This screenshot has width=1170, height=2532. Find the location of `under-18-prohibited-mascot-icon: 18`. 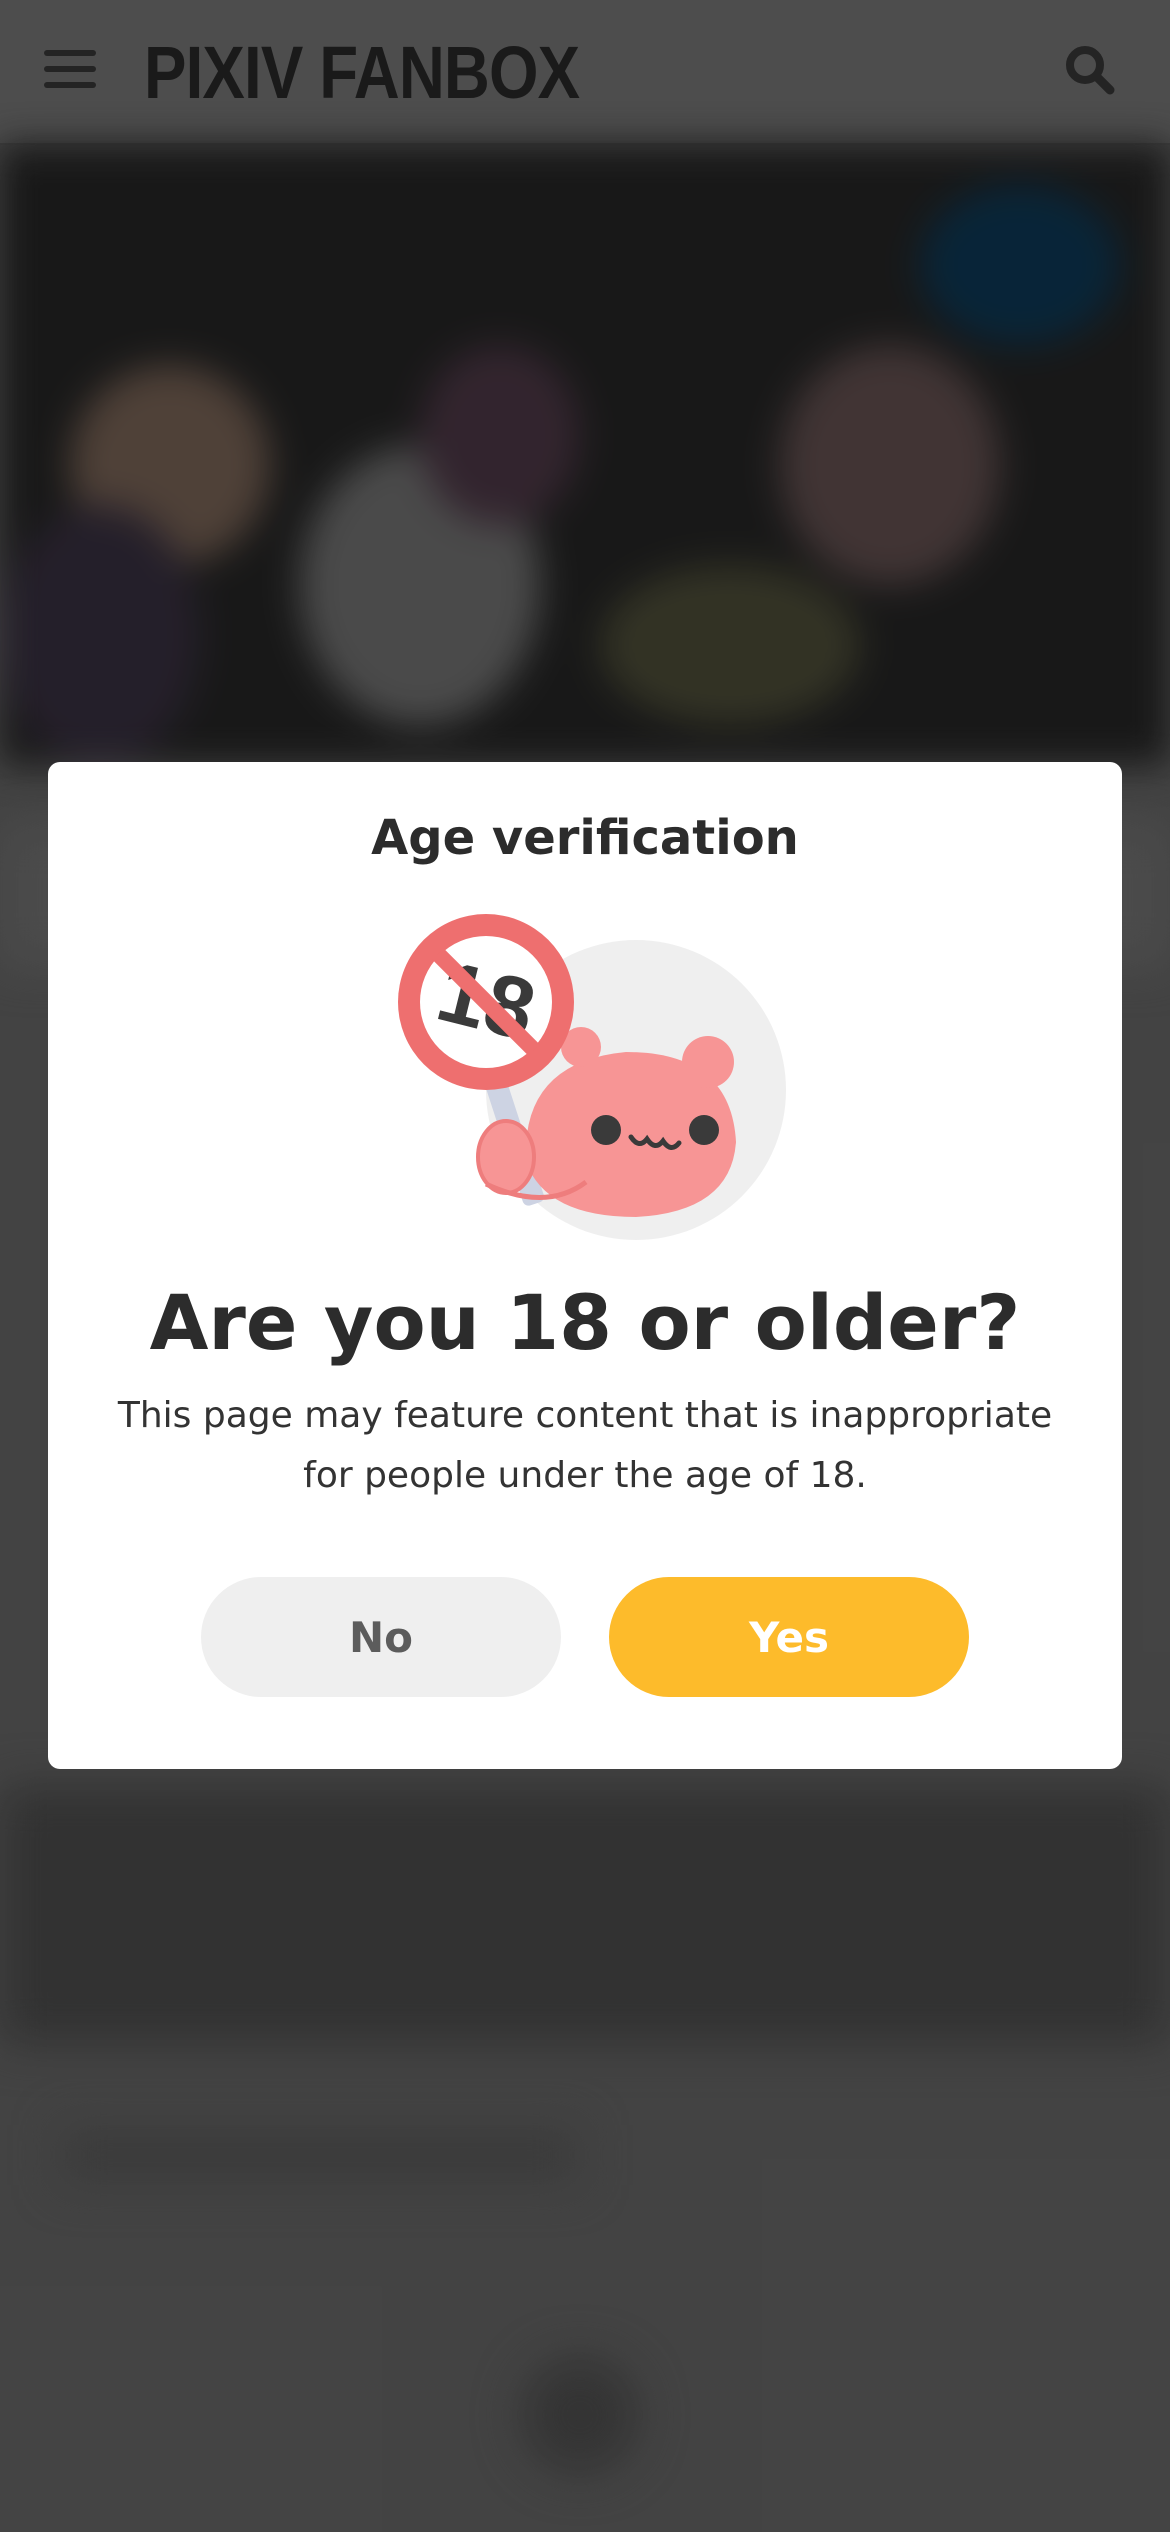

under-18-prohibited-mascot-icon: 18 is located at coordinates (586, 1077).